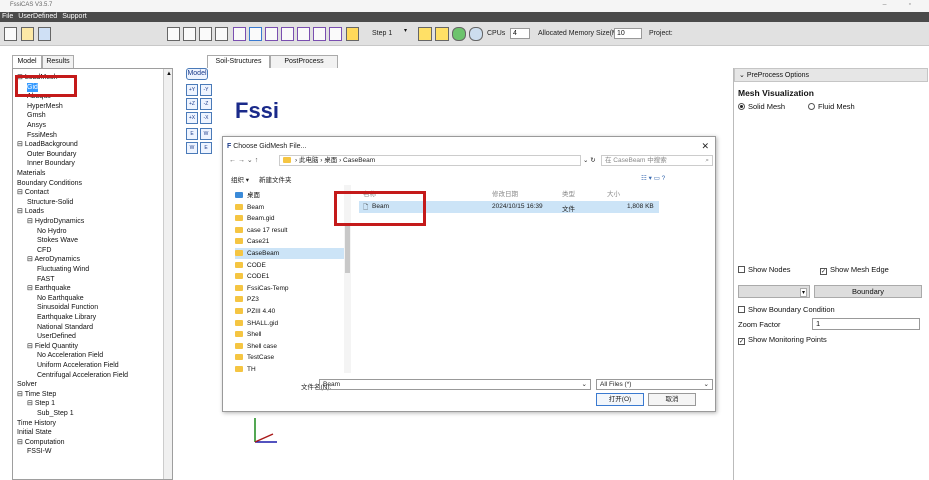 This screenshot has width=929, height=480. What do you see at coordinates (42, 135) in the screenshot?
I see `tree-node: FssiMesh` at bounding box center [42, 135].